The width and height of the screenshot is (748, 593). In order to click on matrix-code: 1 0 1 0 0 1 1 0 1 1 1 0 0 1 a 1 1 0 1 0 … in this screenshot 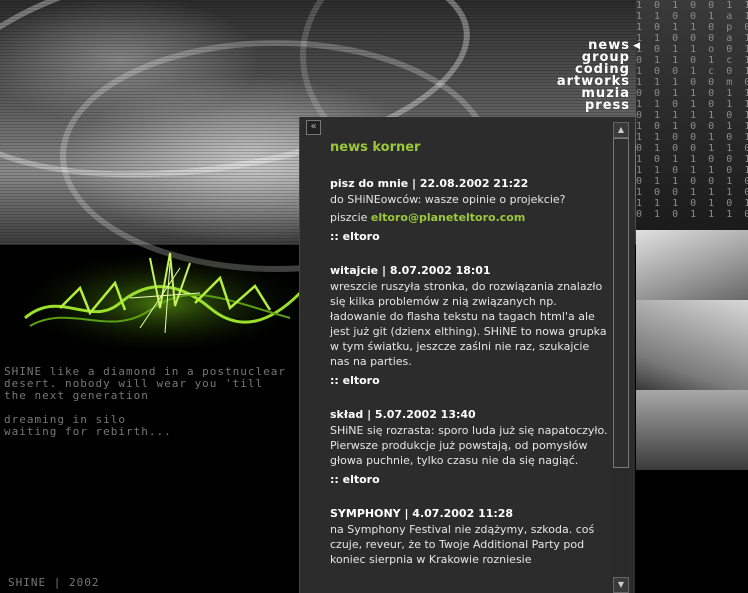, I will do `click(692, 115)`.